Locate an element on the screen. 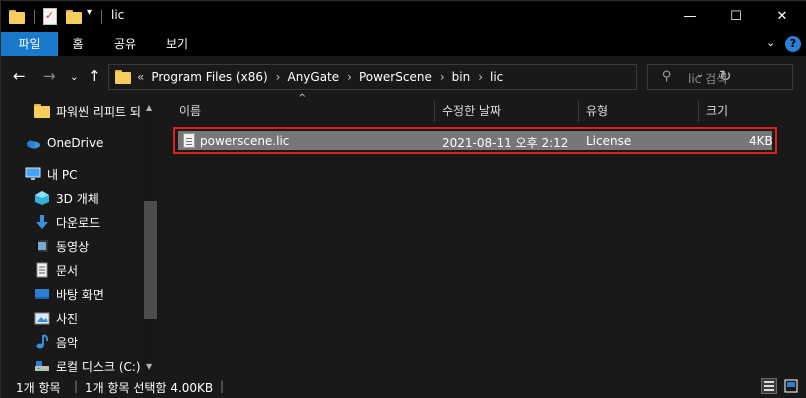 The width and height of the screenshot is (806, 398). file-modified: 2021-08-11 오후 2:12 is located at coordinates (505, 143).